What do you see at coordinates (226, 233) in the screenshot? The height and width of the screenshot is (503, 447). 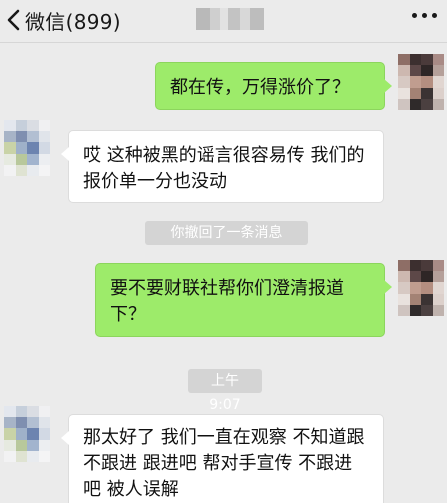 I see `recall-notice: 你撤回了一条消息` at bounding box center [226, 233].